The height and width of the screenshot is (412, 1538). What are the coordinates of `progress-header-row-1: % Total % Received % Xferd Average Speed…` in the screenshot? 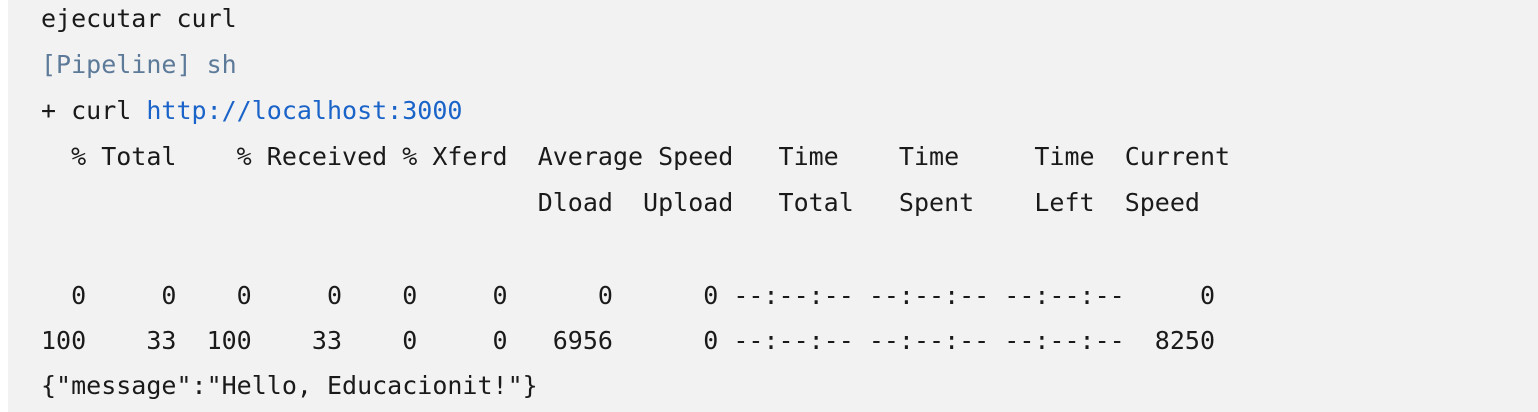 It's located at (636, 156).